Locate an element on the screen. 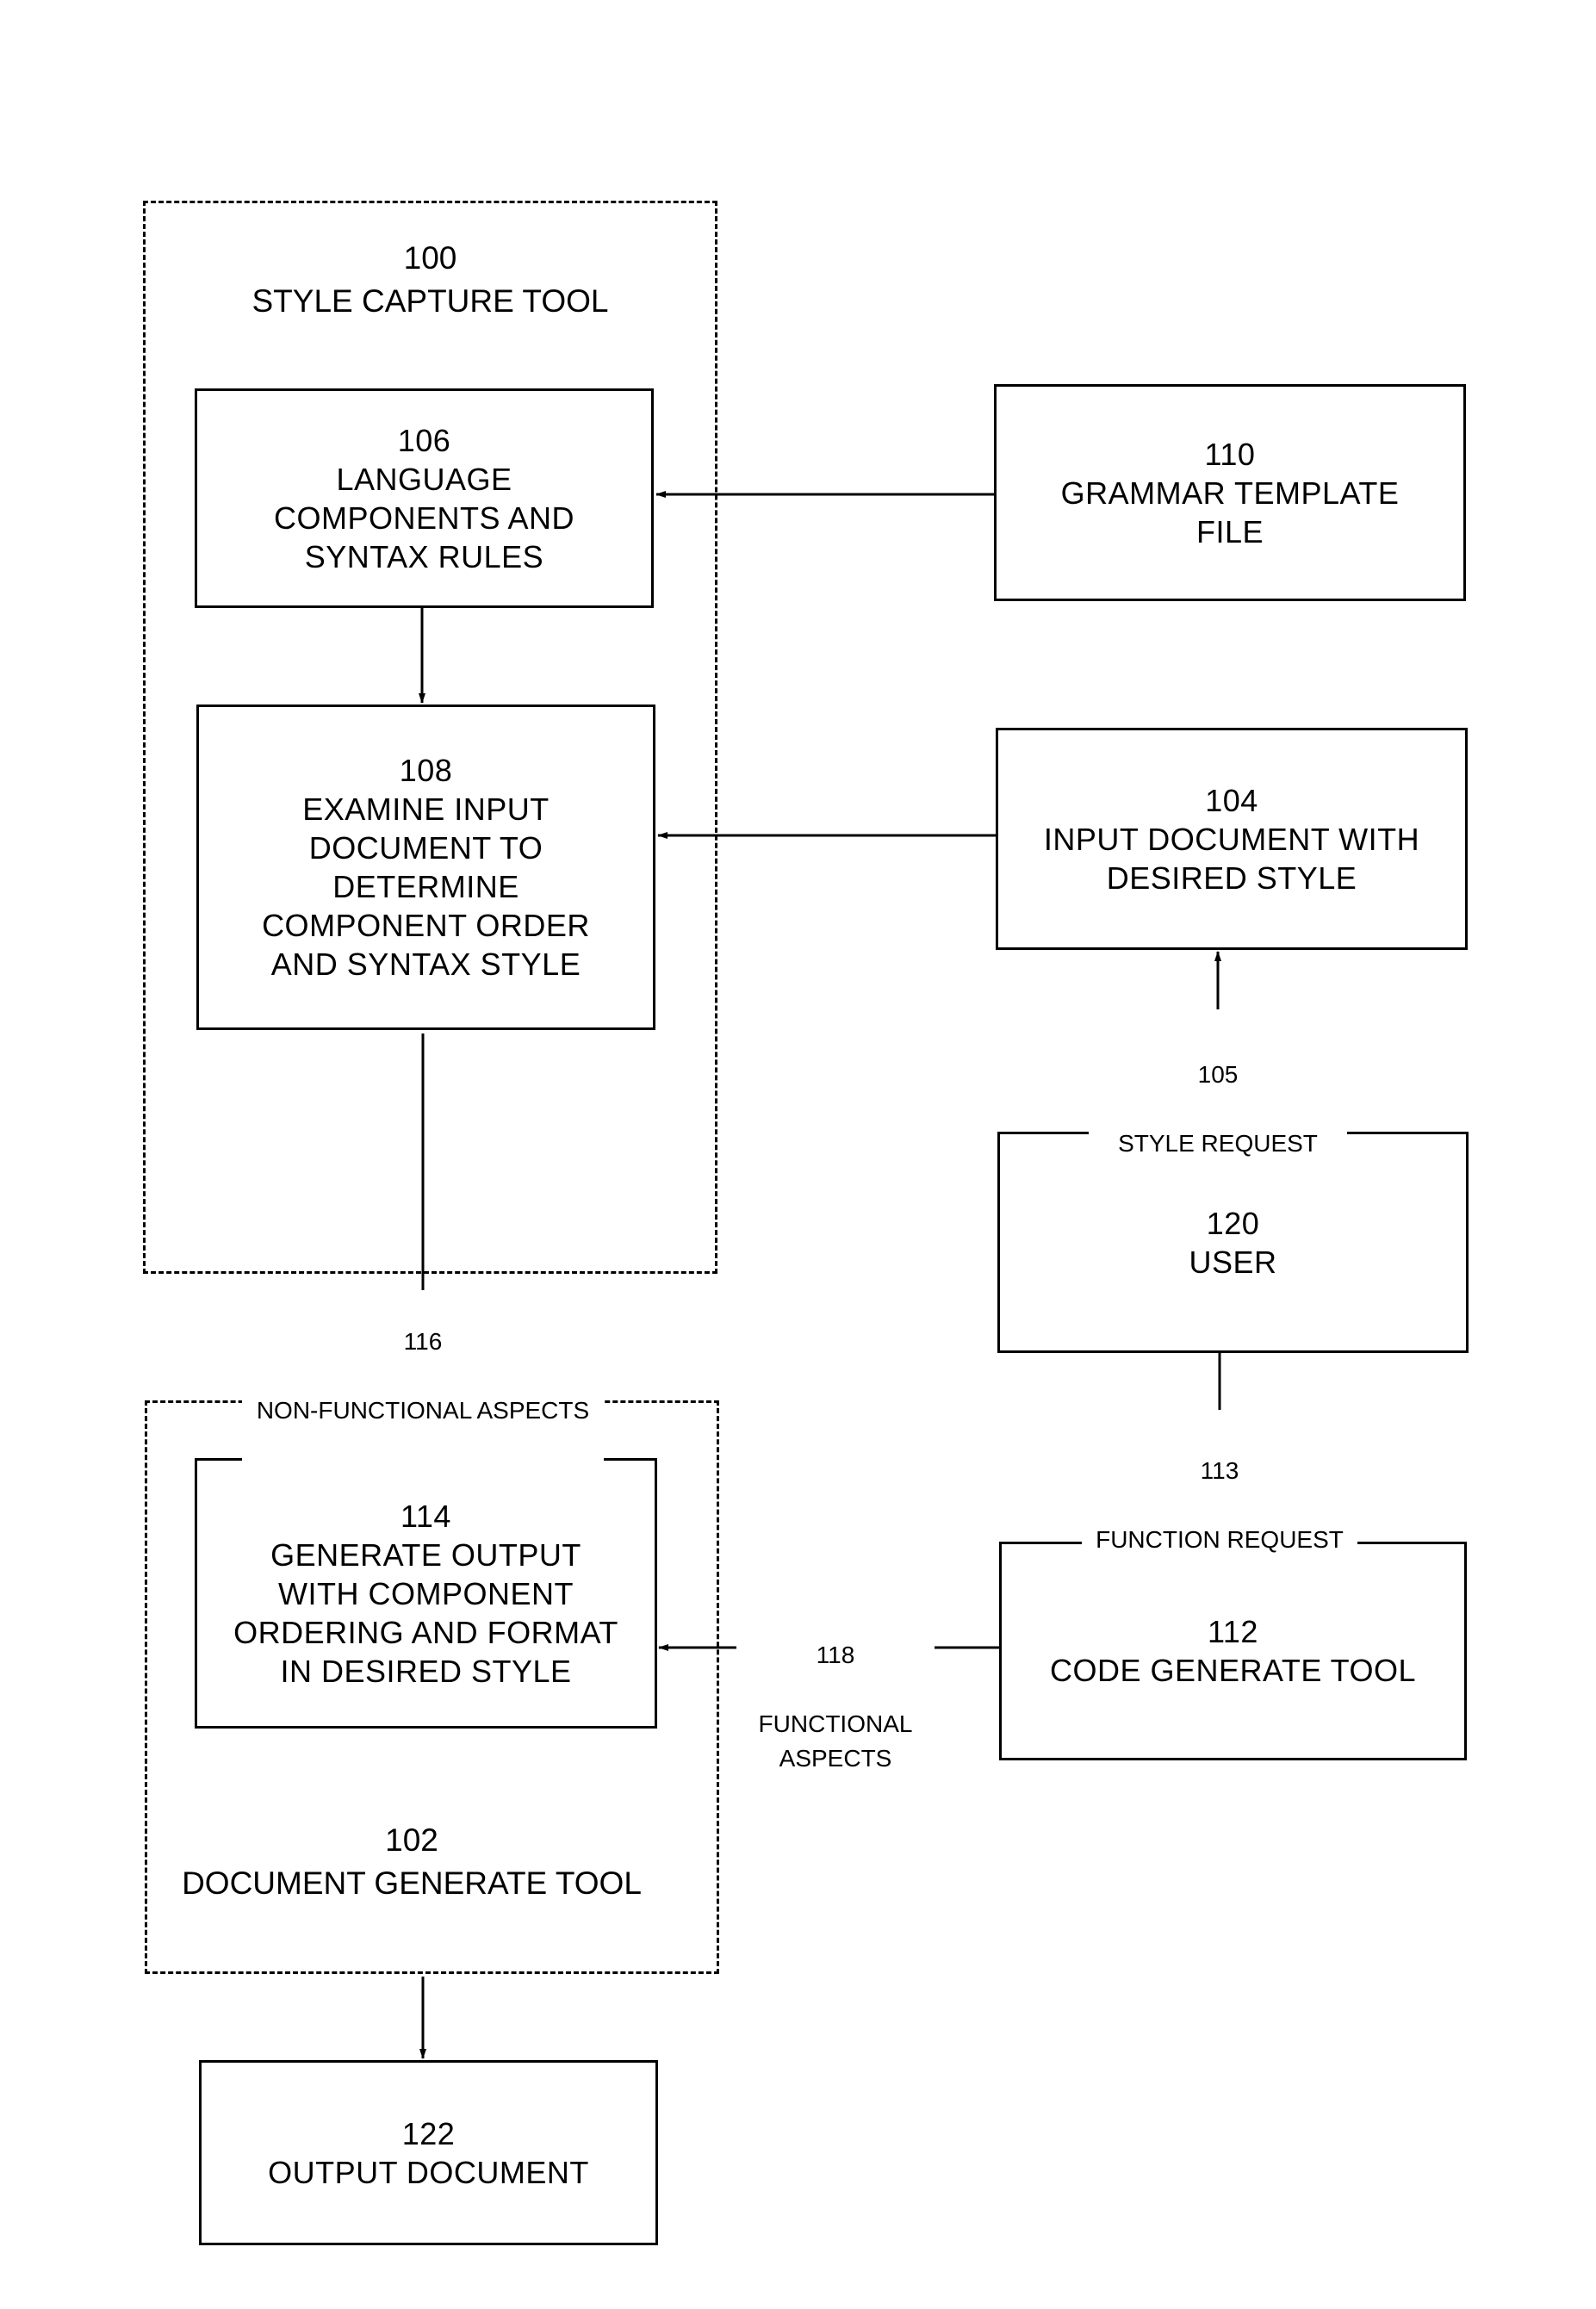 Image resolution: width=1596 pixels, height=2309 pixels. edge-number: 113 is located at coordinates (1219, 1471).